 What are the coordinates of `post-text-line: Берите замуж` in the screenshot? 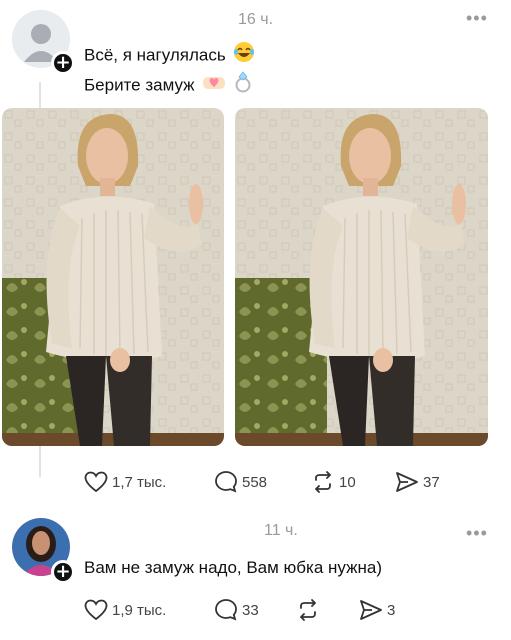 It's located at (169, 86).